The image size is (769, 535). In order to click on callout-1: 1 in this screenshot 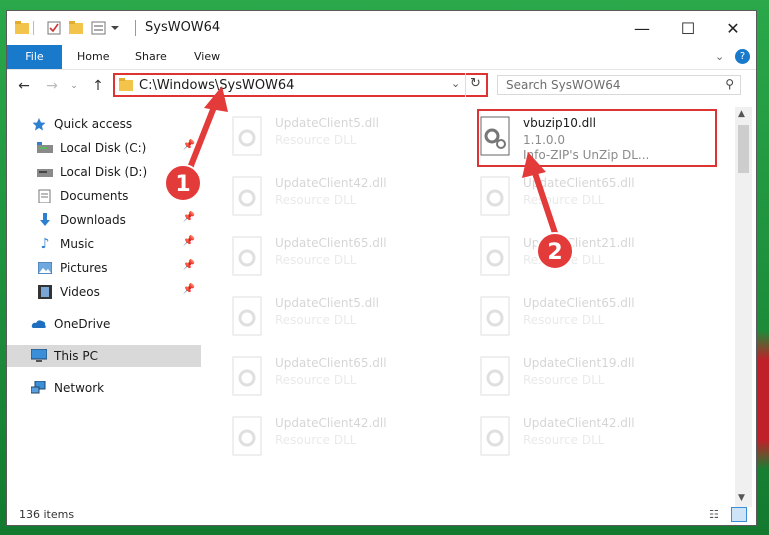, I will do `click(183, 183)`.